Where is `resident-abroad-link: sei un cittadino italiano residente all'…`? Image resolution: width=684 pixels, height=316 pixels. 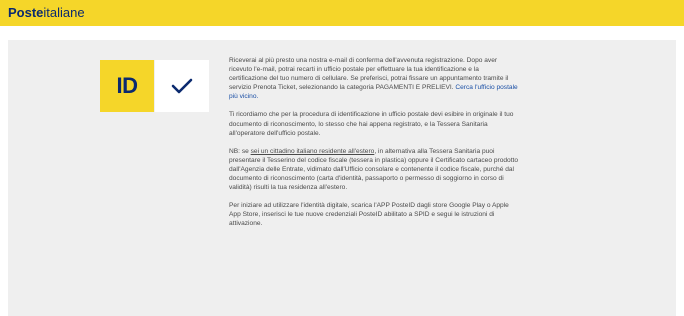 resident-abroad-link: sei un cittadino italiano residente all'… is located at coordinates (313, 151).